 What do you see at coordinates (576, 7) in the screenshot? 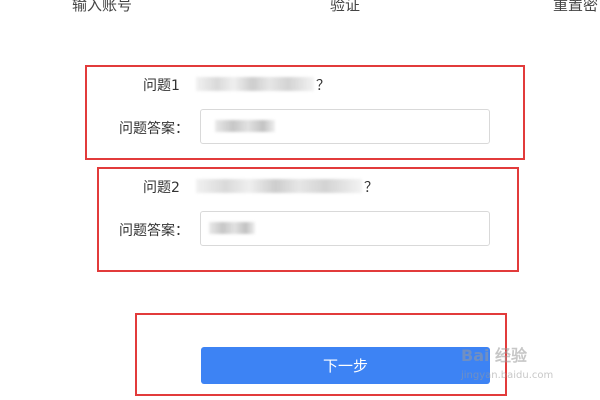
I see `step-reset-password: 重置密` at bounding box center [576, 7].